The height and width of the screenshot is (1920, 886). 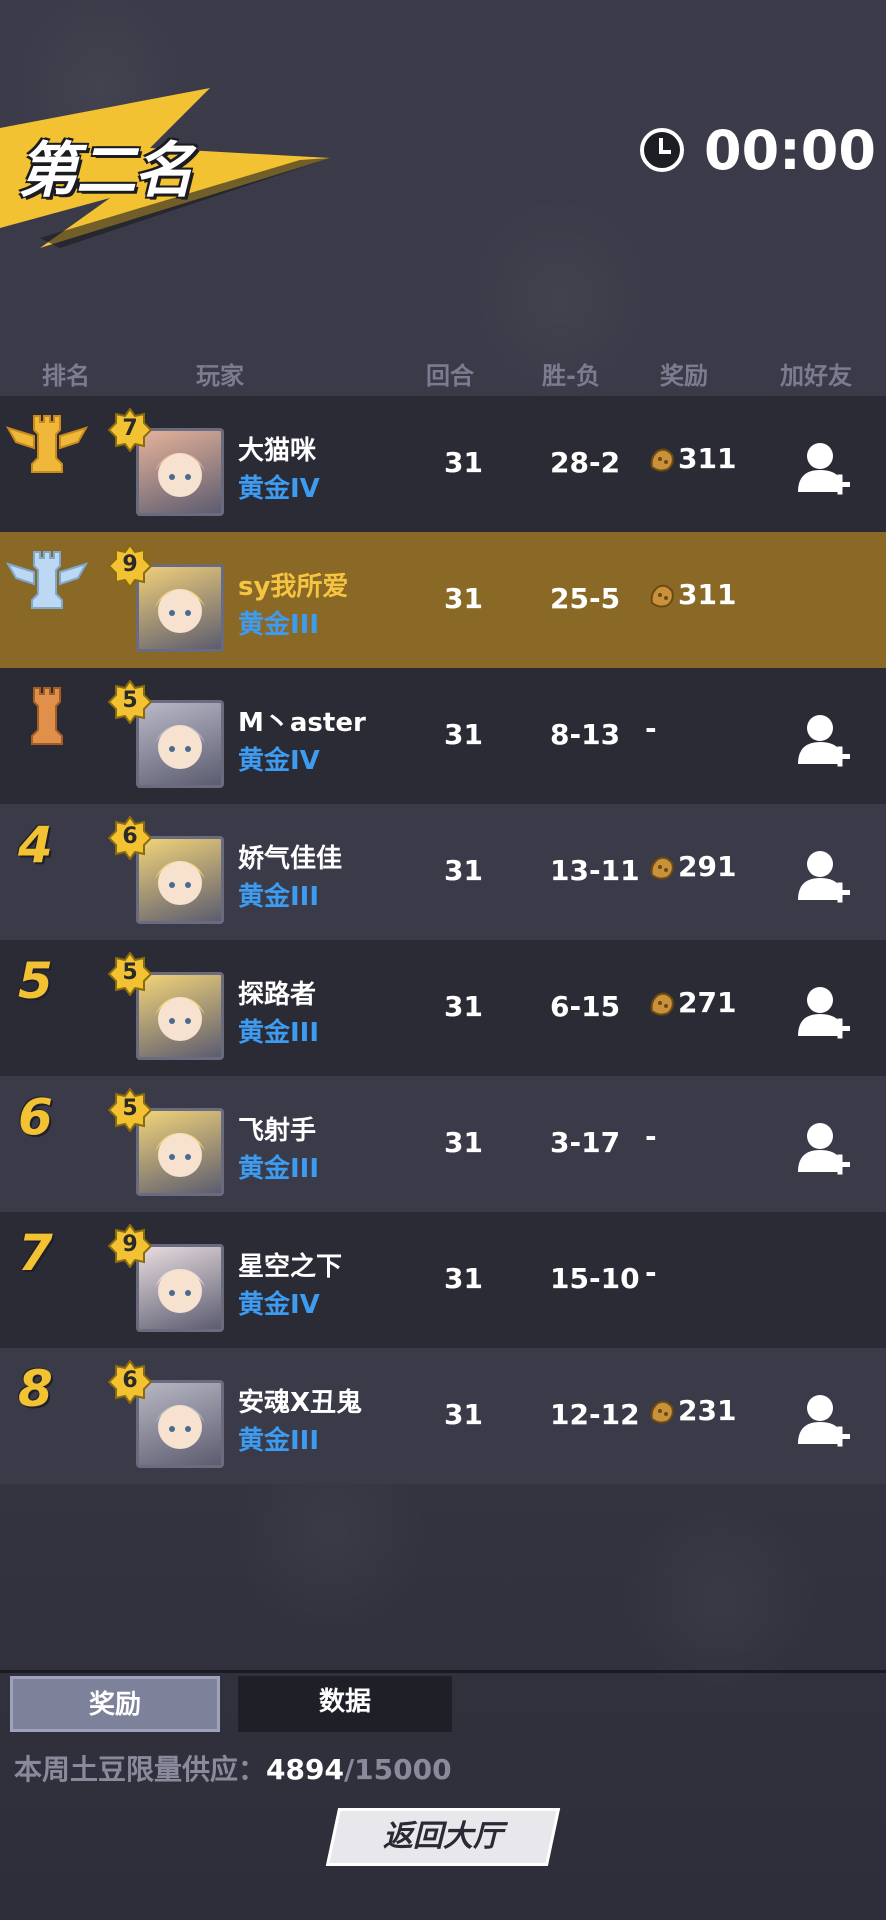 I want to click on return-lobby-button: 返回大厅, so click(x=443, y=1837).